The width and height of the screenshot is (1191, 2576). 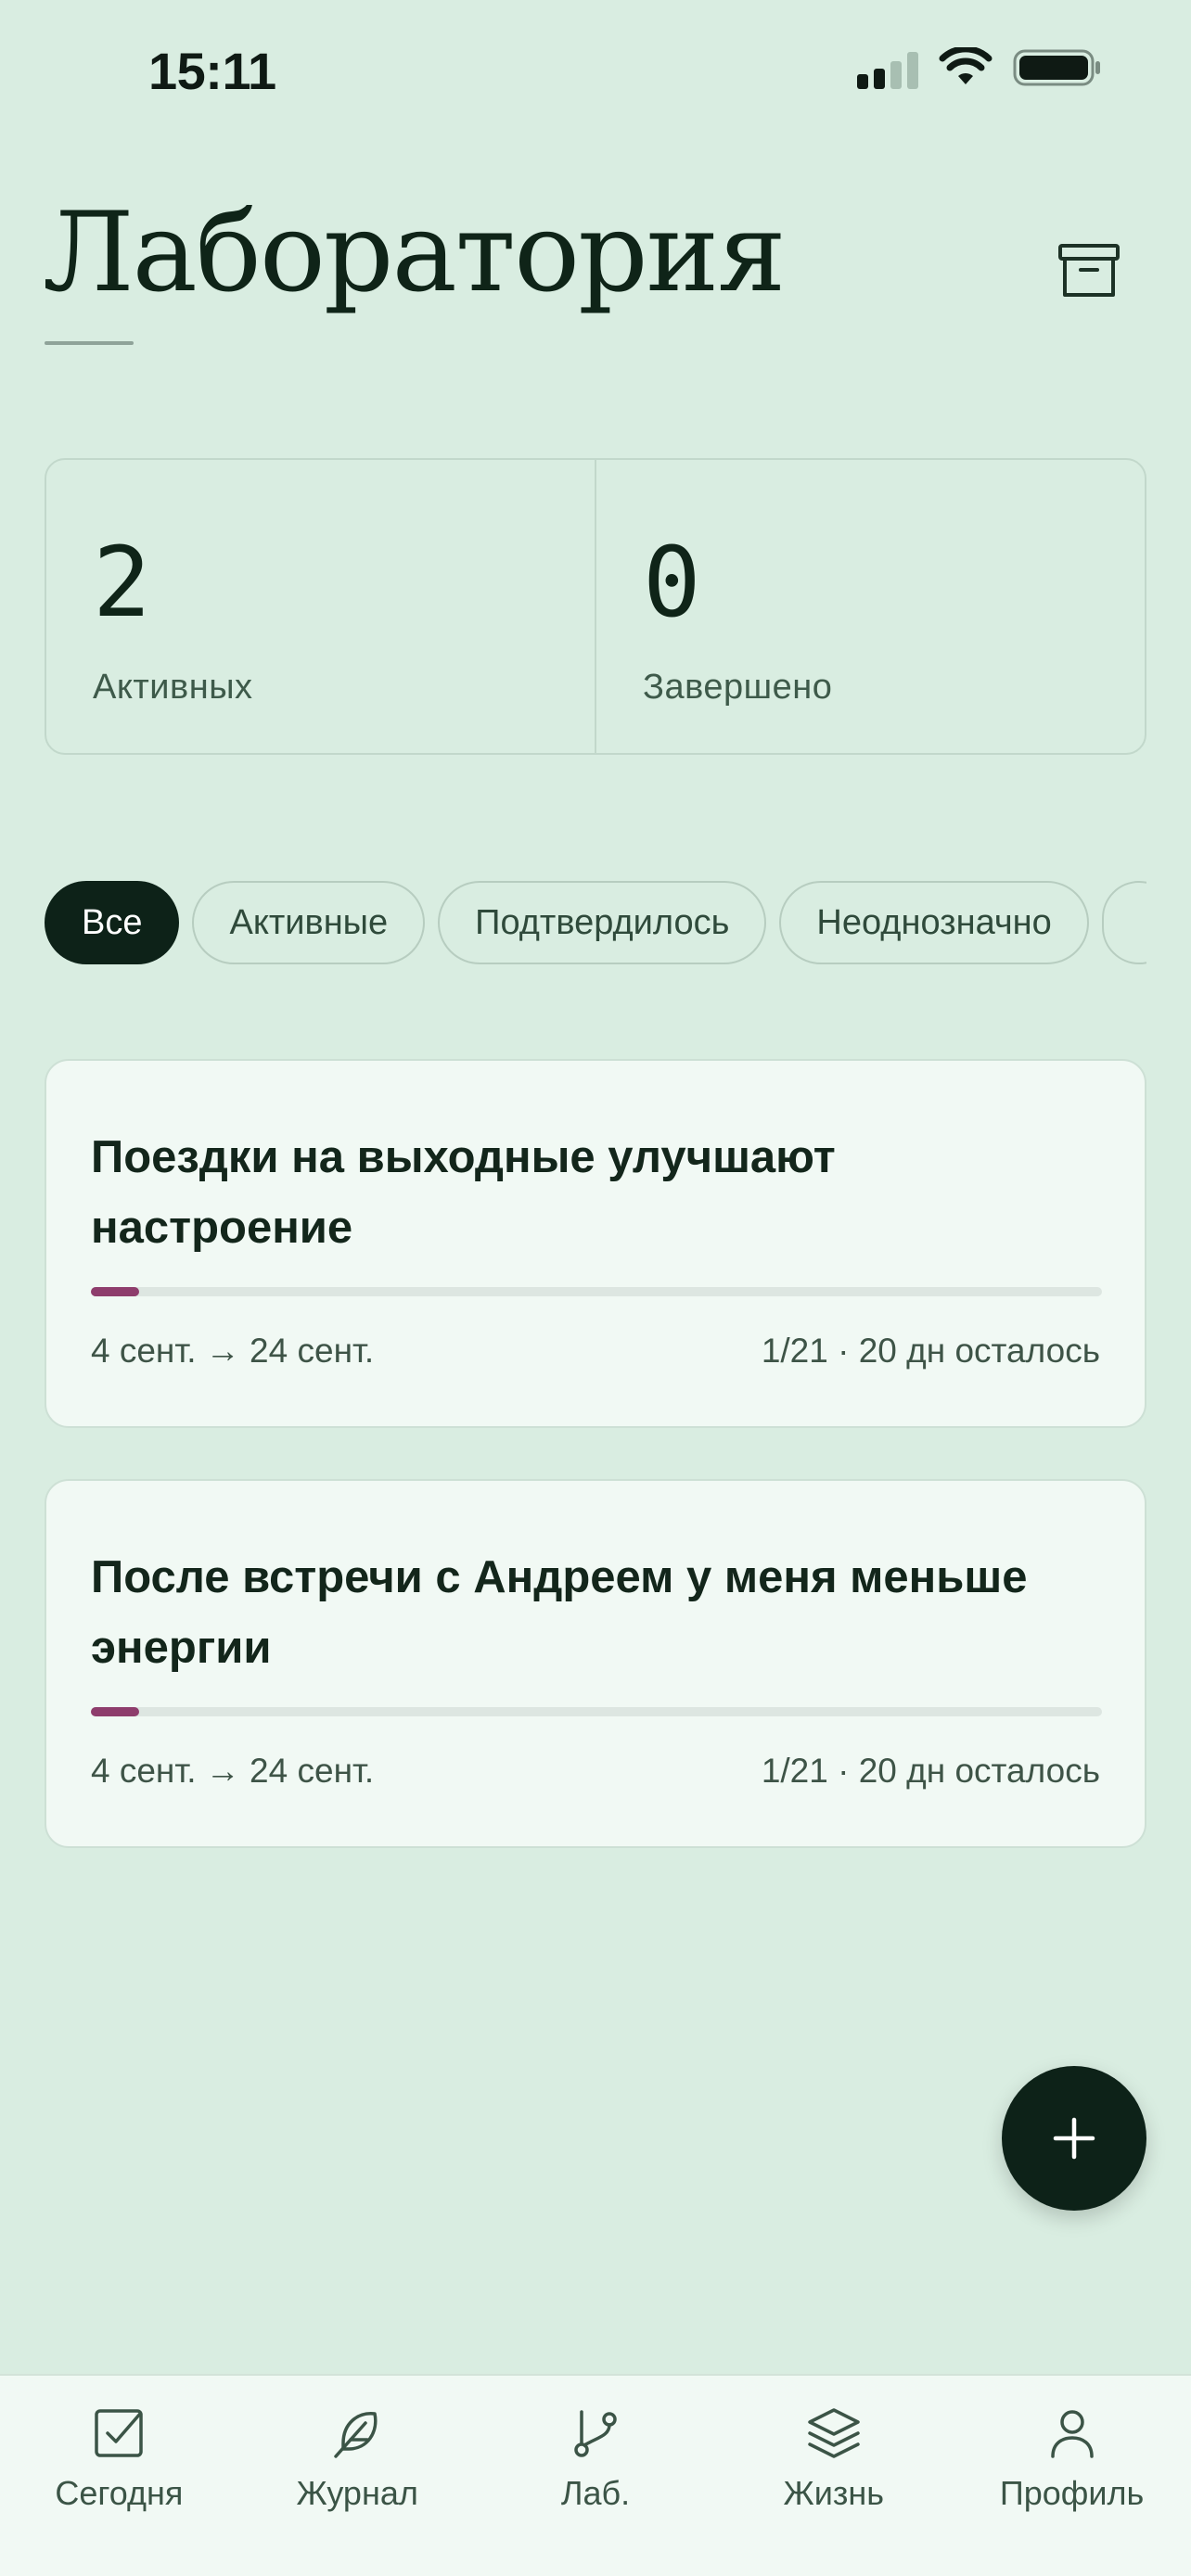 What do you see at coordinates (870, 606) in the screenshot?
I see `stat-completed: 0 Завершено` at bounding box center [870, 606].